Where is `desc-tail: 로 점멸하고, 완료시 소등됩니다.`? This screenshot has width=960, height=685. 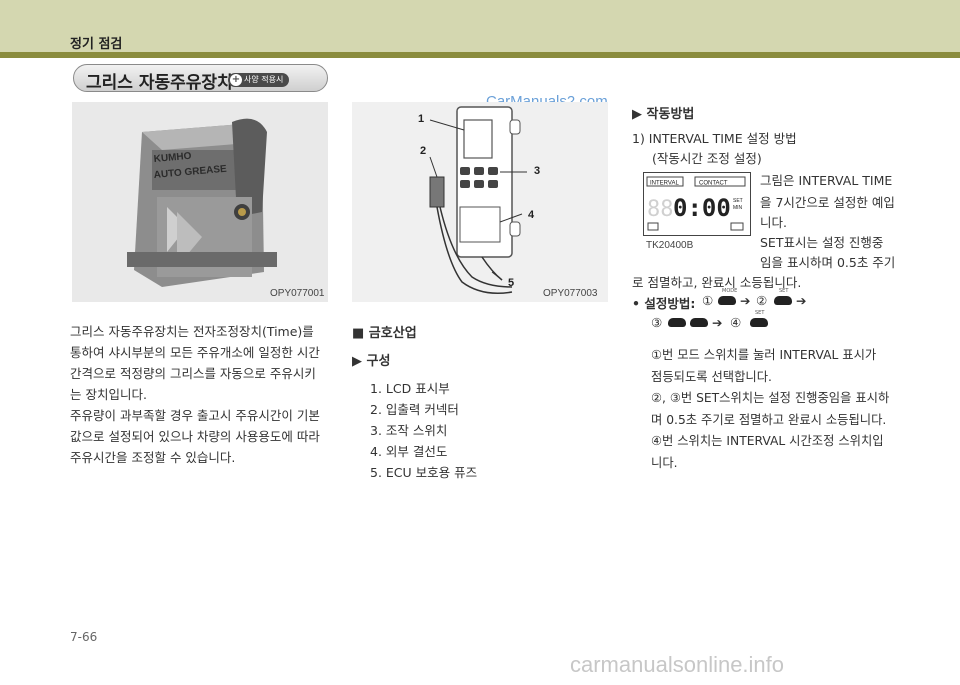 desc-tail: 로 점멸하고, 완료시 소등됩니다. is located at coordinates (717, 282).